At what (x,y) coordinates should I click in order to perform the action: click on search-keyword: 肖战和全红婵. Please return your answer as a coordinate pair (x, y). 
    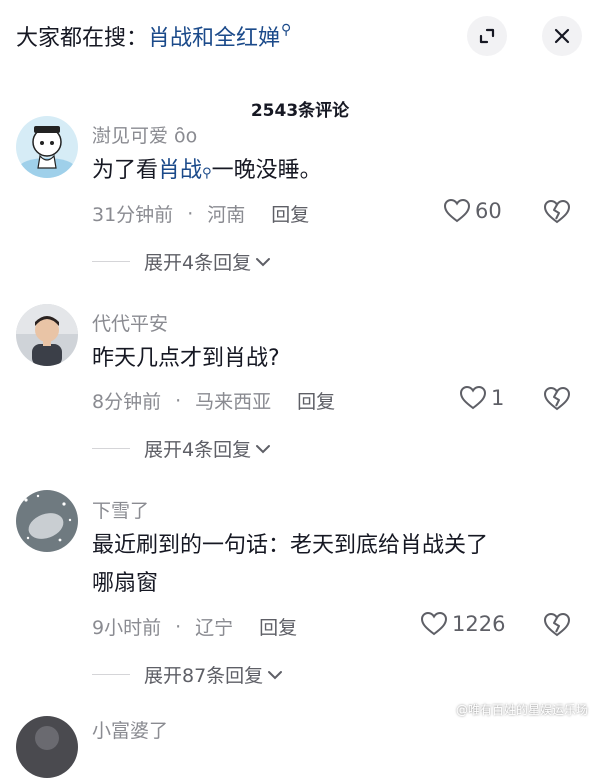
    Looking at the image, I should click on (214, 38).